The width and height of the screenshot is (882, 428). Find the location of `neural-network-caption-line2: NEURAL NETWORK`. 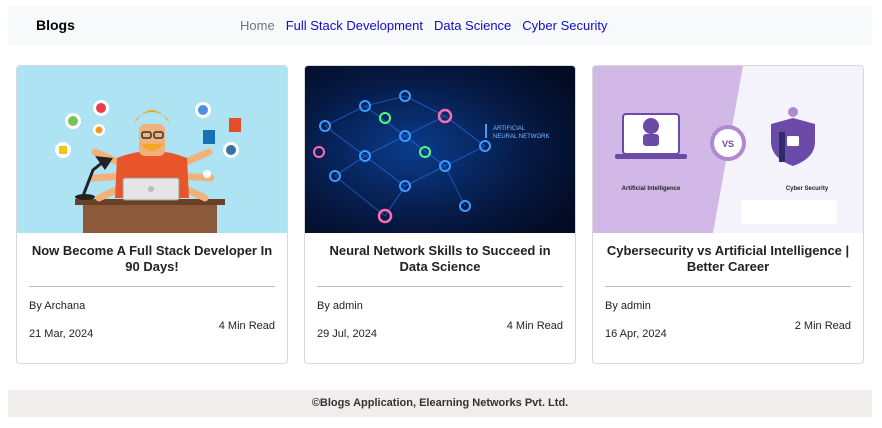

neural-network-caption-line2: NEURAL NETWORK is located at coordinates (521, 137).